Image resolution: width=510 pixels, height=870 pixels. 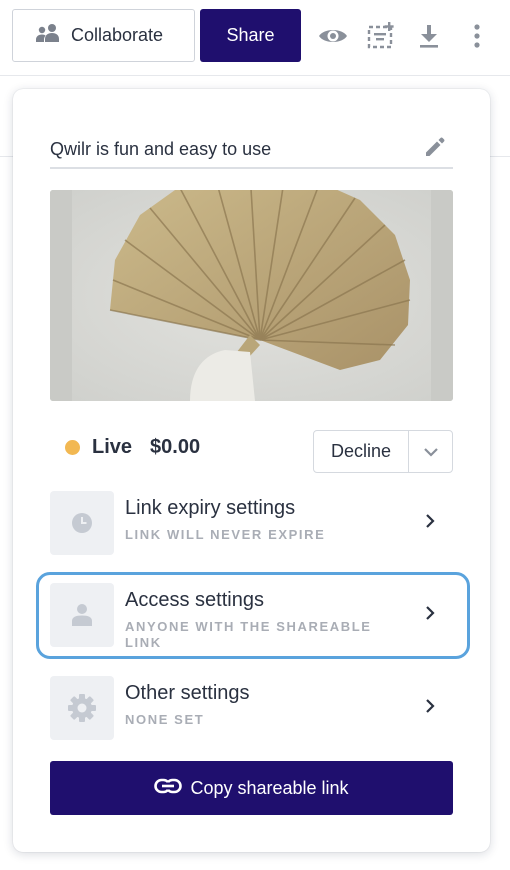 I want to click on gear-icon, so click(x=82, y=708).